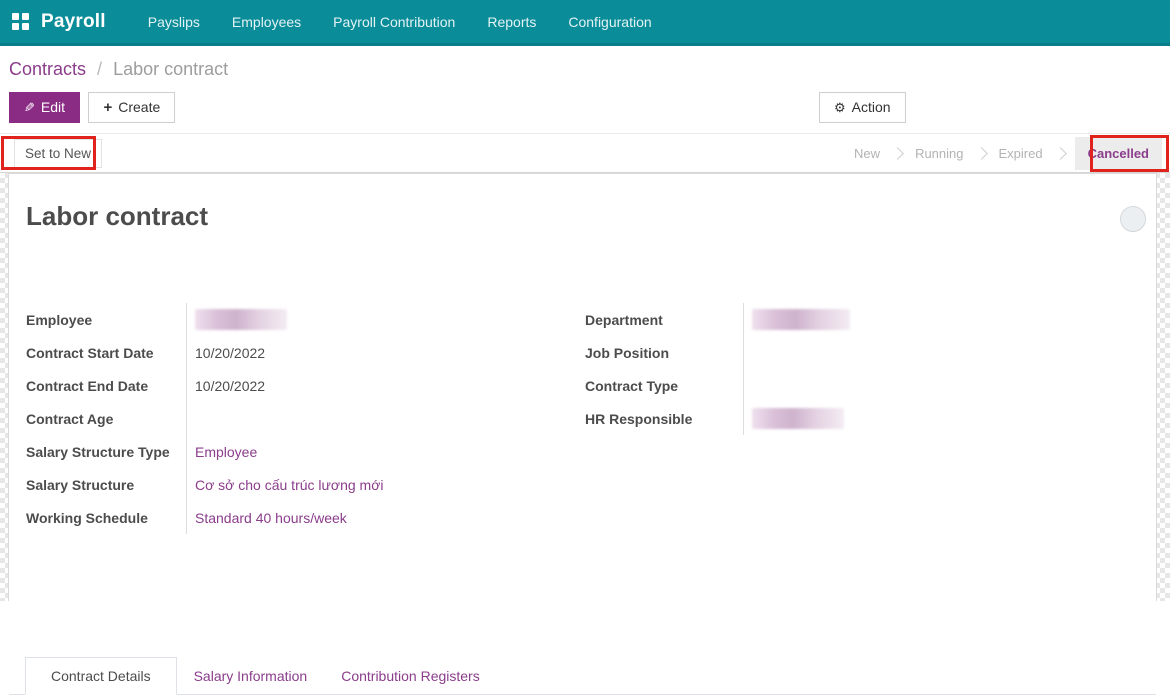 The image size is (1170, 695). What do you see at coordinates (798, 418) in the screenshot?
I see `redacted-hr-responsible-value` at bounding box center [798, 418].